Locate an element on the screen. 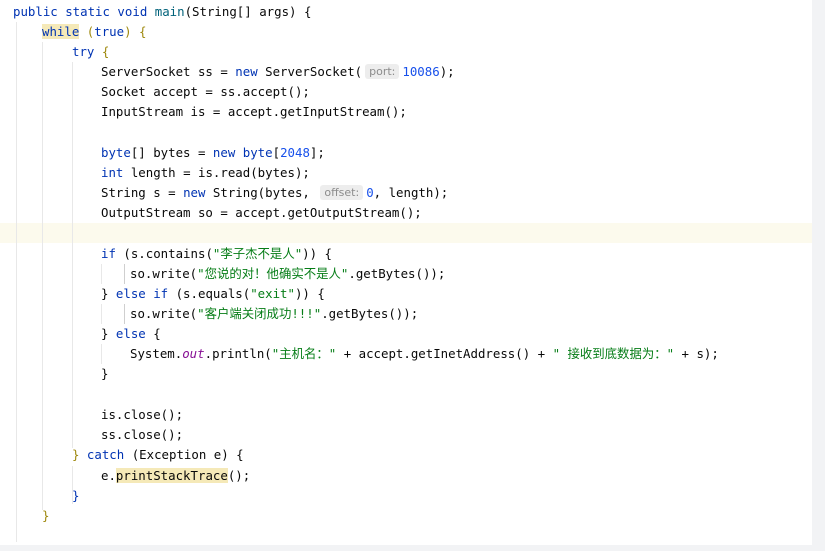 This screenshot has width=825, height=551. code-line: } else { is located at coordinates (131, 334).